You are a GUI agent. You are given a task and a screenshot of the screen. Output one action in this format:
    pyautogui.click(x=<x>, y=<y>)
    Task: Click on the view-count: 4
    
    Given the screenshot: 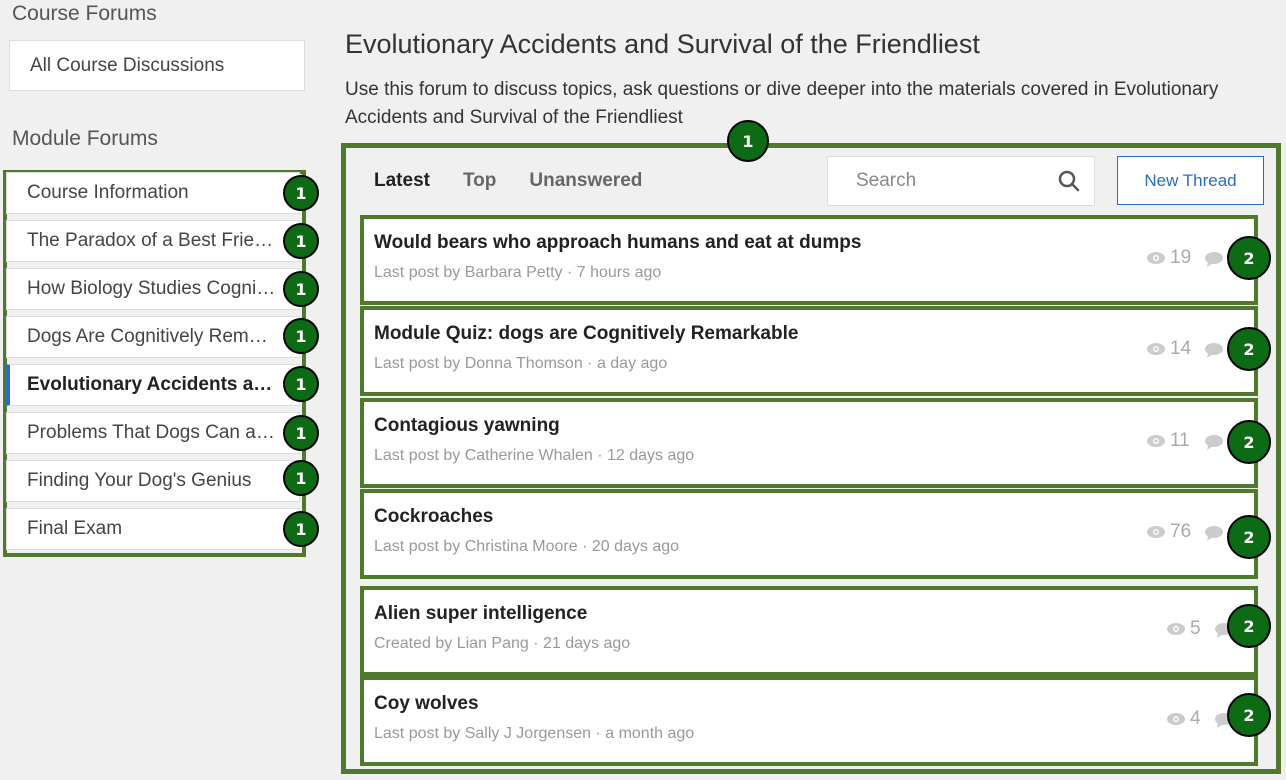 What is the action you would take?
    pyautogui.click(x=1183, y=719)
    